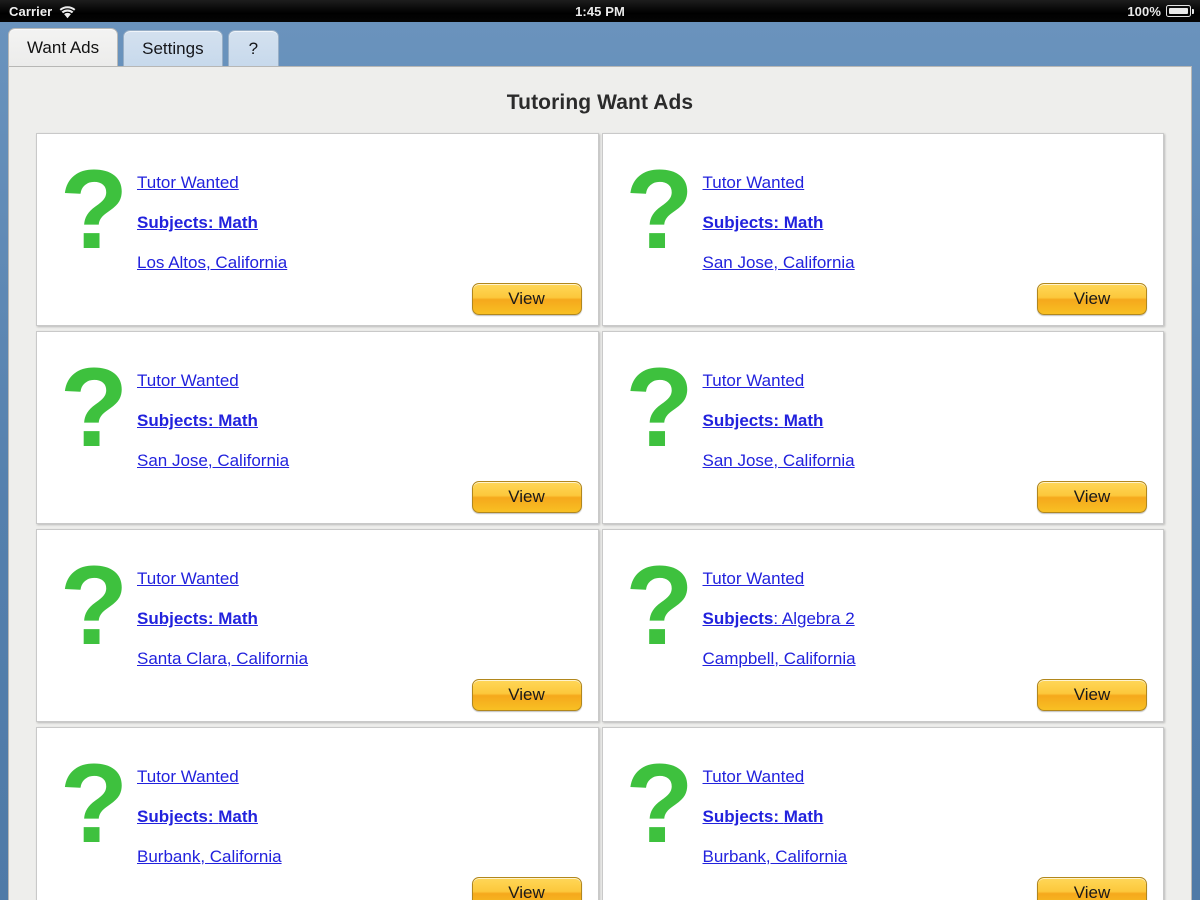 The height and width of the screenshot is (900, 1200). What do you see at coordinates (779, 658) in the screenshot?
I see `ad-location-link: Campbell, California` at bounding box center [779, 658].